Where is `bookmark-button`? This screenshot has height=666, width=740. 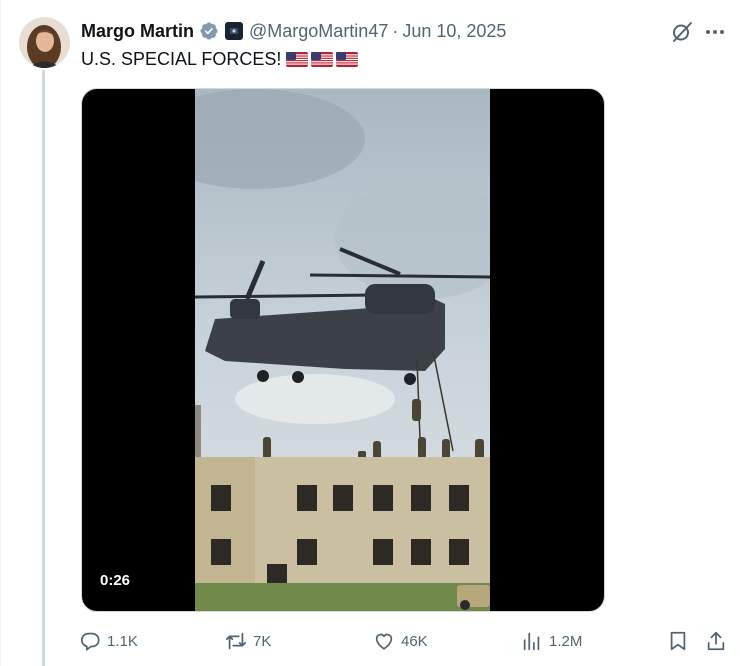
bookmark-button is located at coordinates (678, 641).